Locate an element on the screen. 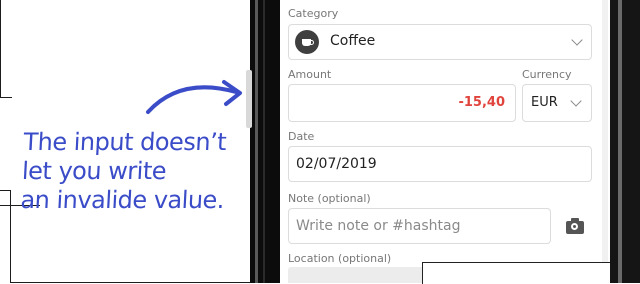 The width and height of the screenshot is (640, 284). amount-value: -15,40 is located at coordinates (481, 102).